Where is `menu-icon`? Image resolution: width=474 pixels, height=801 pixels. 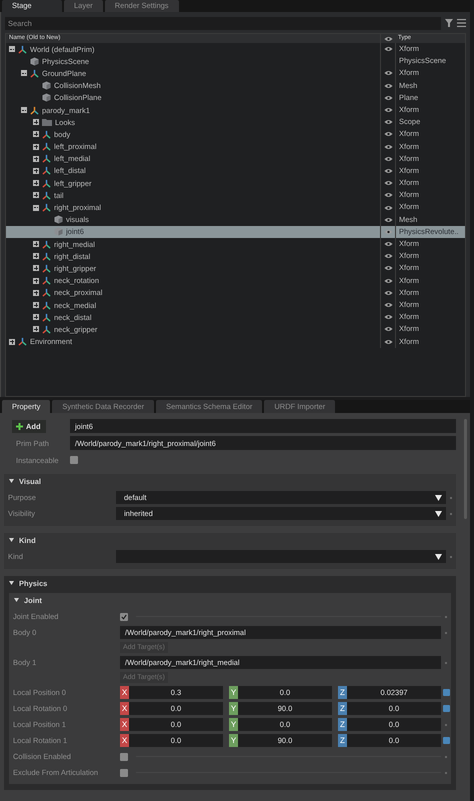
menu-icon is located at coordinates (461, 23).